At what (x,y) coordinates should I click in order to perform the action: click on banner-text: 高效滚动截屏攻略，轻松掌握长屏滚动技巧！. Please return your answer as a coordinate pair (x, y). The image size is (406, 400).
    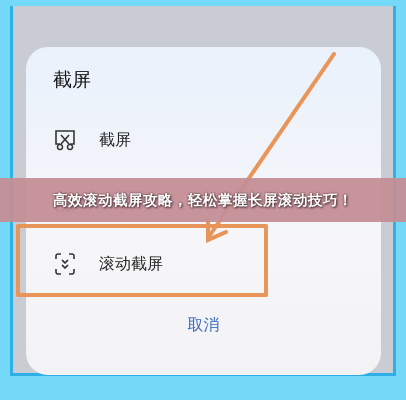
    Looking at the image, I should click on (203, 201).